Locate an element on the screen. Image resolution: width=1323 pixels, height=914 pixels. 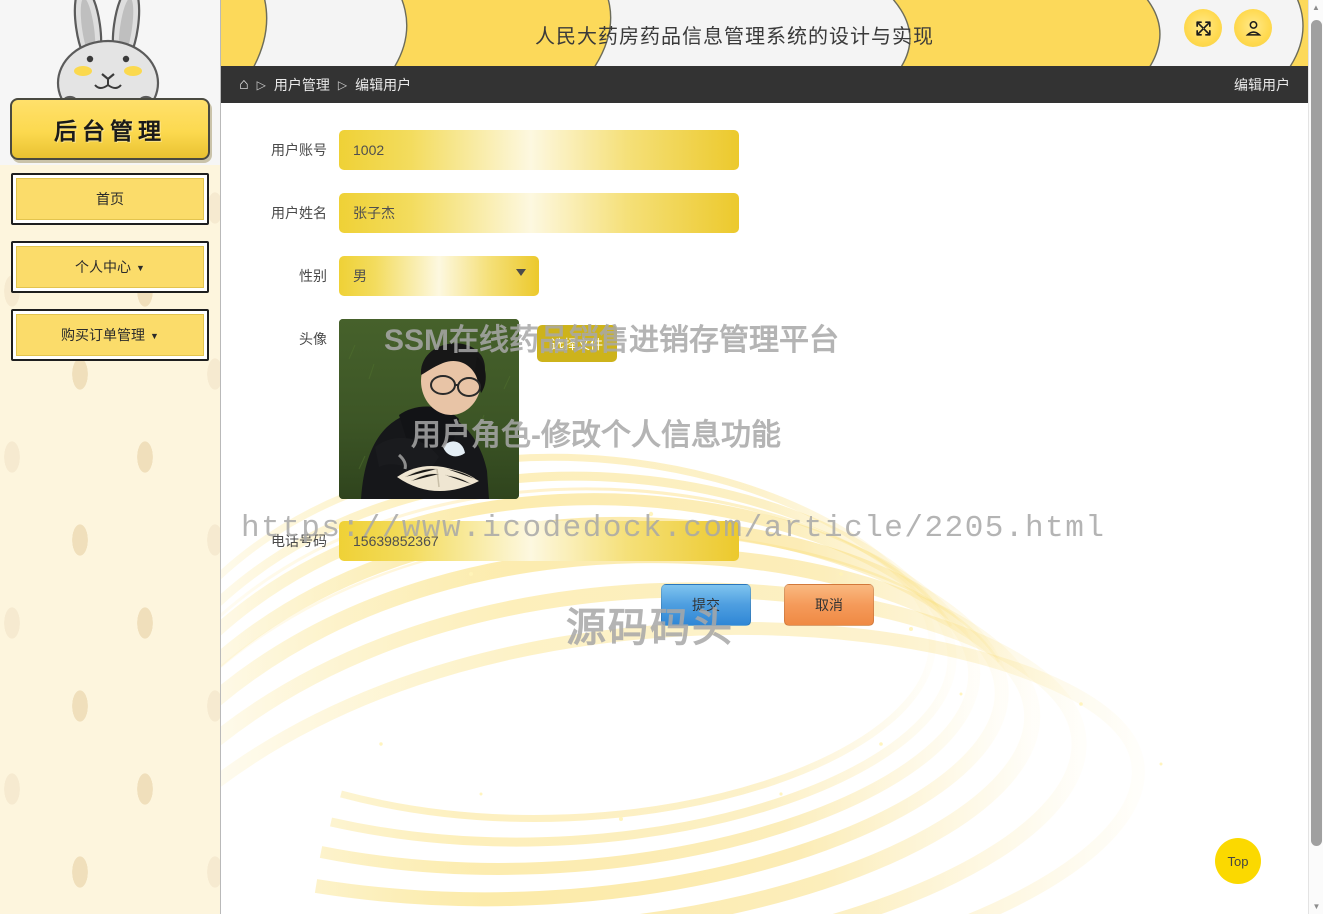
label-gender: 性别 is located at coordinates (313, 276).